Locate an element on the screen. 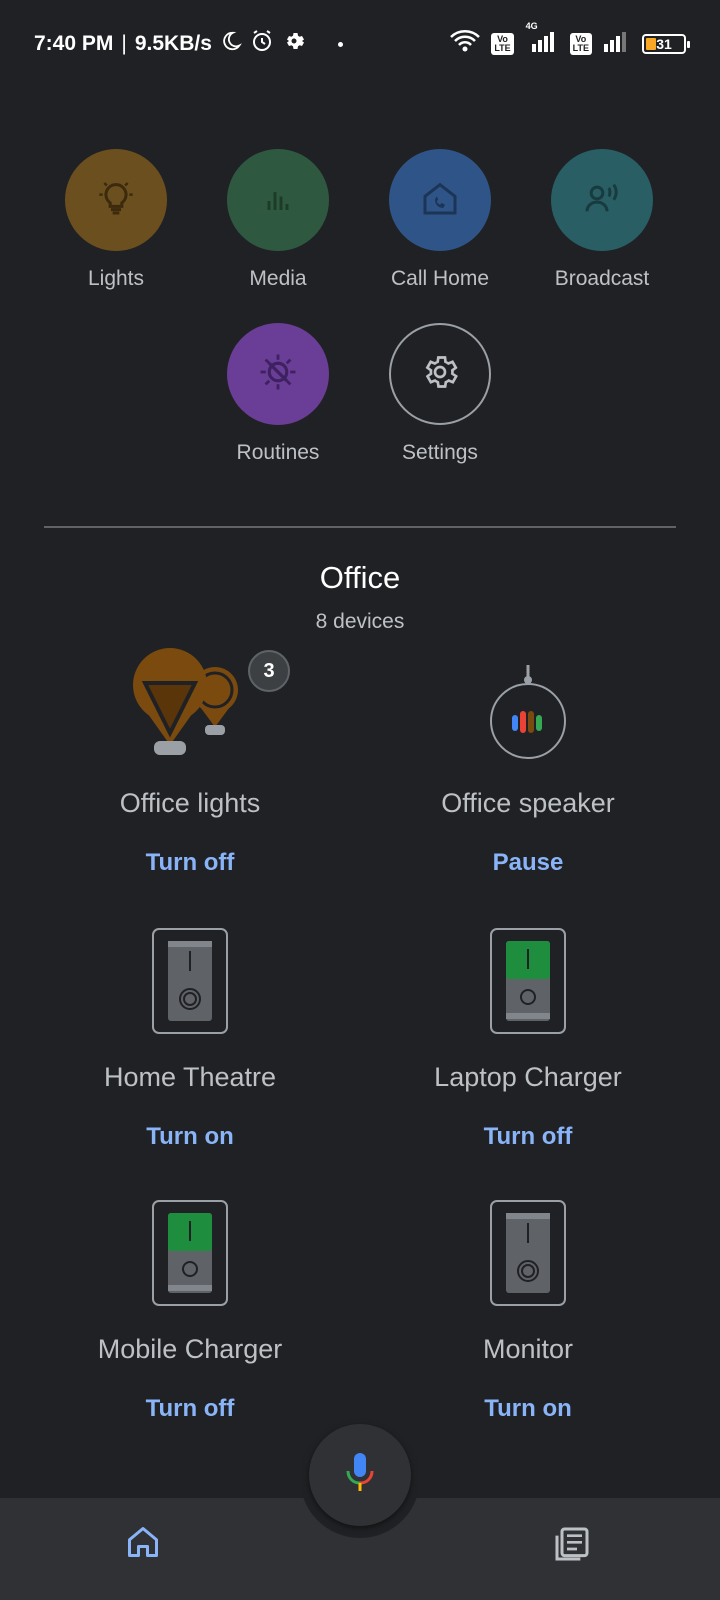 The width and height of the screenshot is (720, 1600). mic-button is located at coordinates (360, 1475).